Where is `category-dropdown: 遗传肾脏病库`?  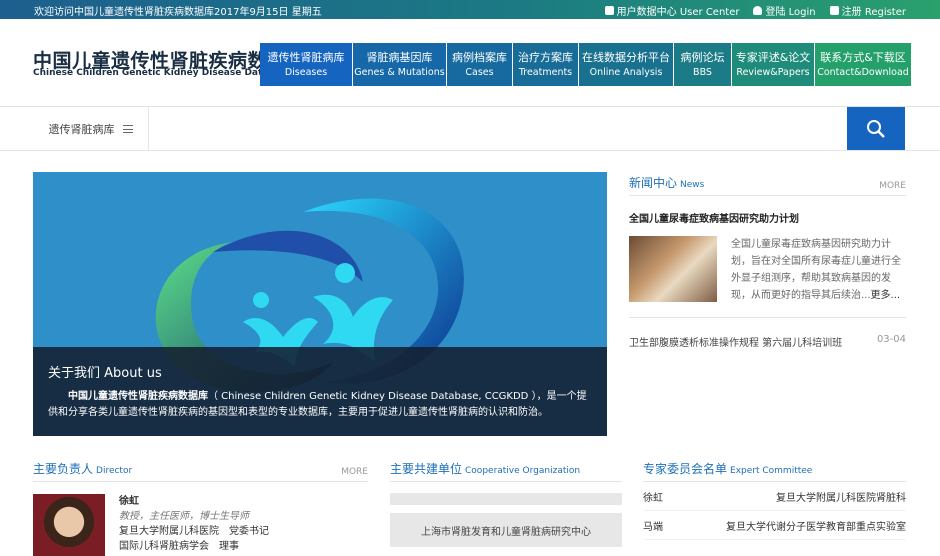 category-dropdown: 遗传肾脏病库 is located at coordinates (91, 128).